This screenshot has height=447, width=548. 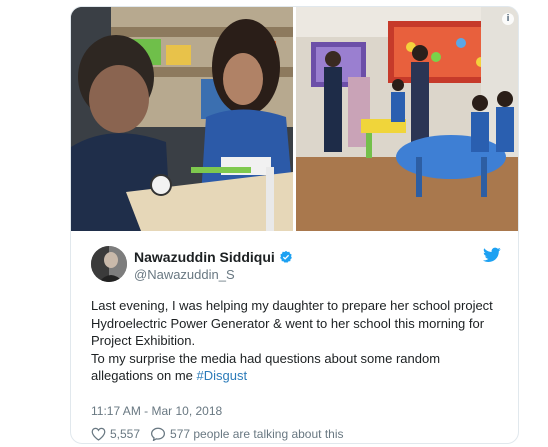 I want to click on like-action: 5,557, so click(x=115, y=434).